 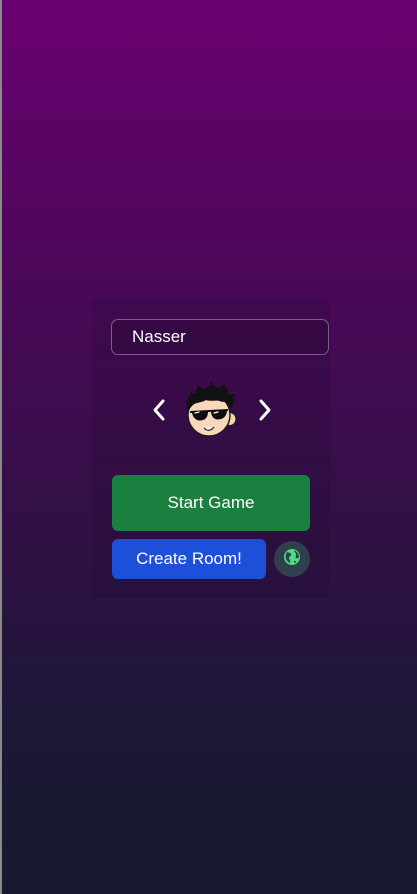 I want to click on avatar, so click(x=210, y=412).